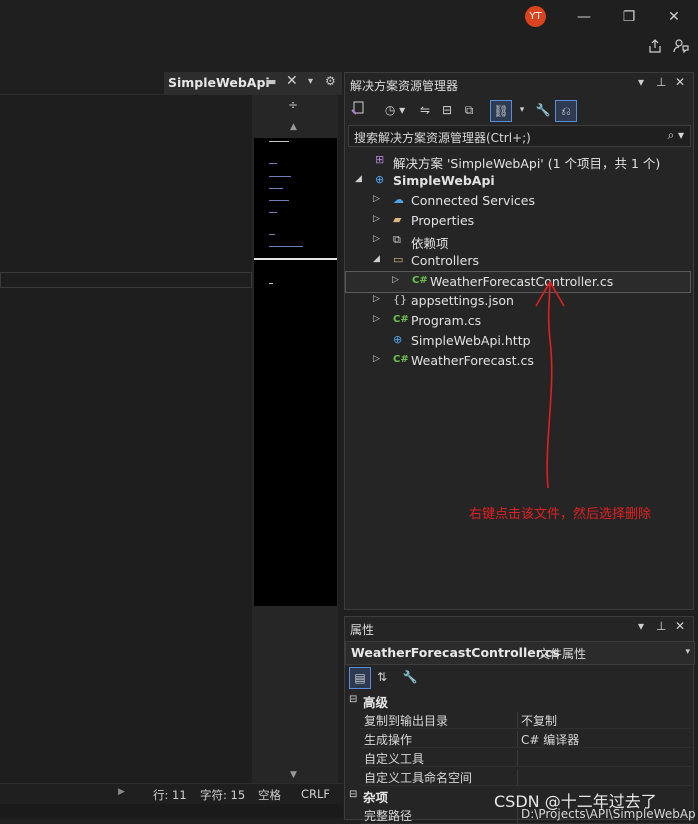 This screenshot has height=824, width=698. I want to click on property-row: 自定义工具, so click(526, 757).